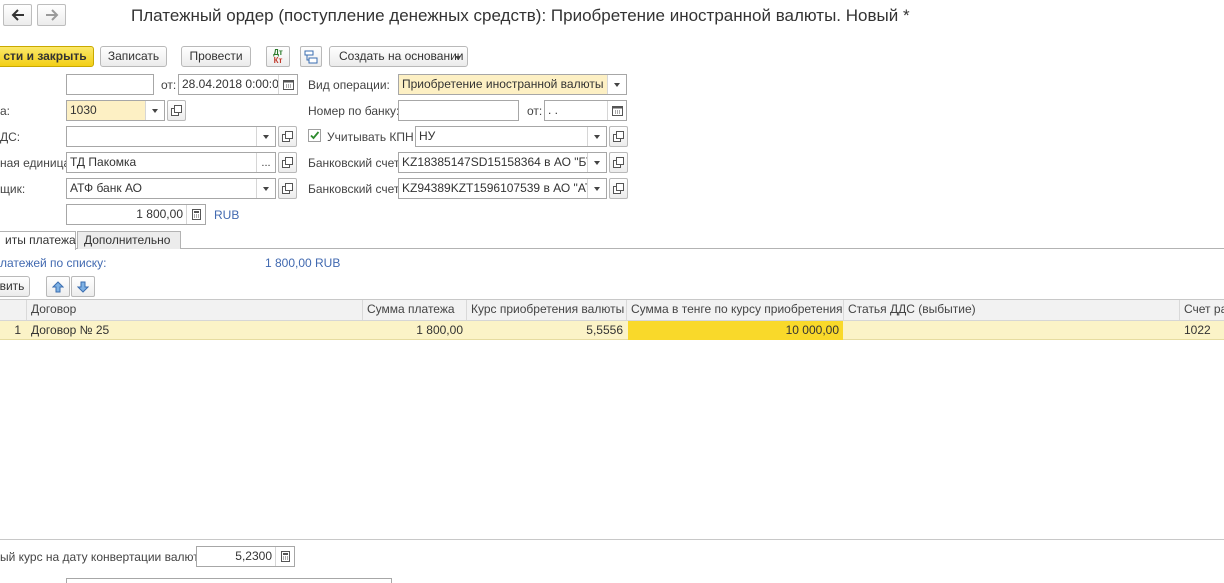  I want to click on conversion-rate-label: ый курс на дату конвертации валюты:, so click(105, 557).